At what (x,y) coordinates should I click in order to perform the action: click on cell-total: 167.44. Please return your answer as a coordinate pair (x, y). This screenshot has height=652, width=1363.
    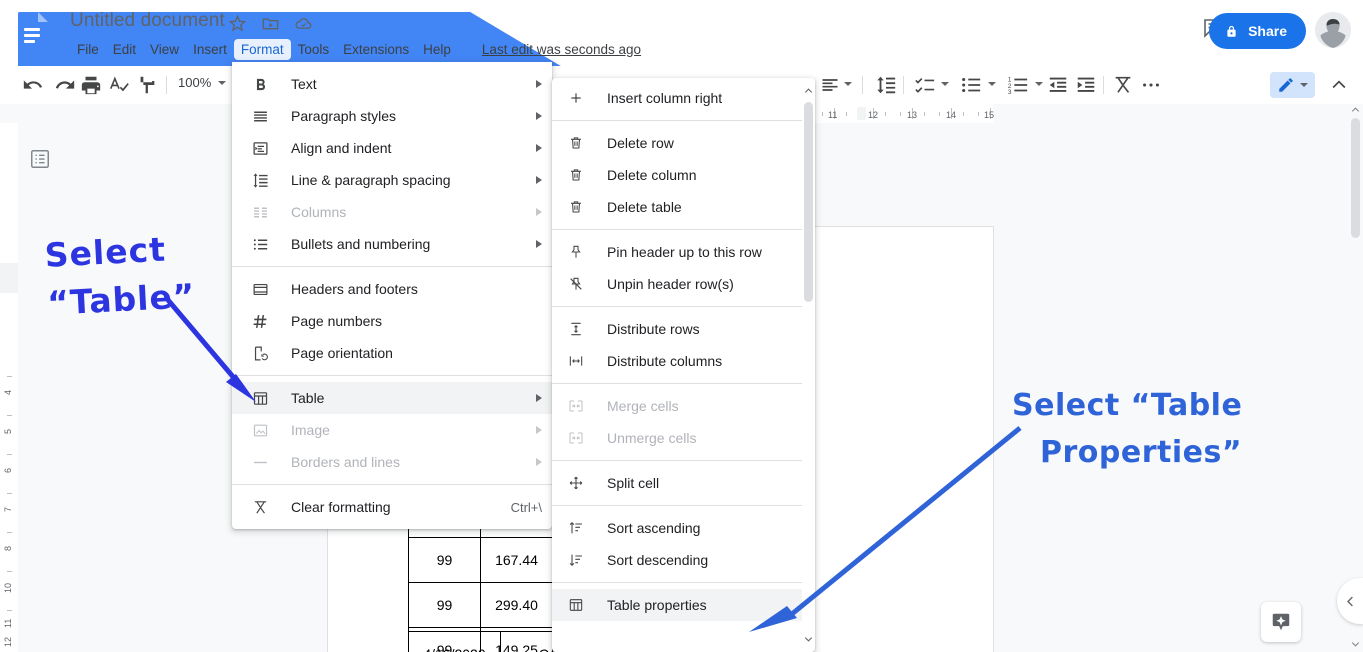
    Looking at the image, I should click on (516, 560).